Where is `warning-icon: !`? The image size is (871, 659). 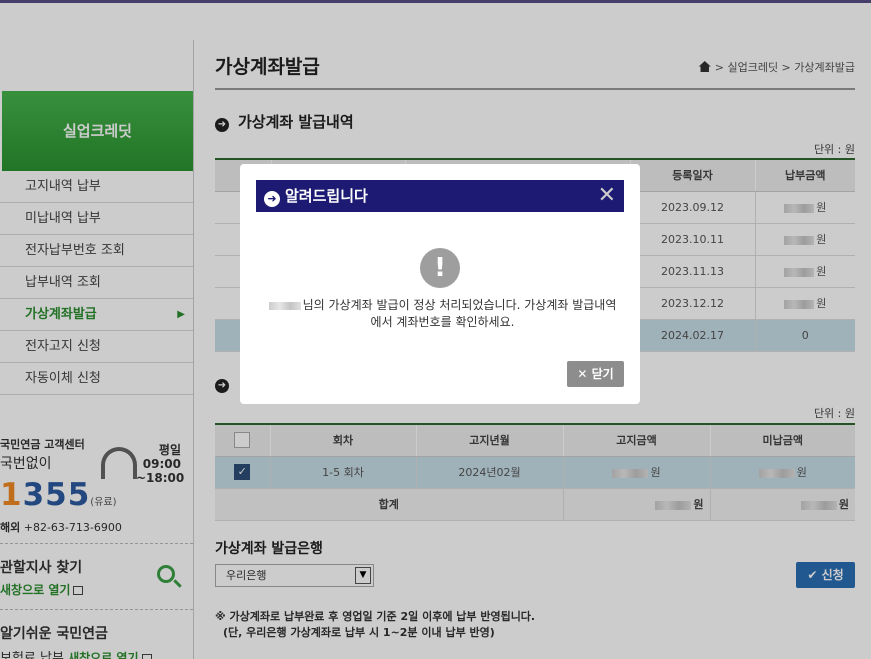
warning-icon: ! is located at coordinates (440, 268).